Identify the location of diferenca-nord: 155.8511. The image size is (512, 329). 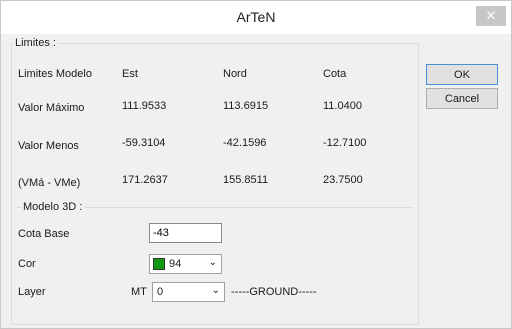
(246, 180).